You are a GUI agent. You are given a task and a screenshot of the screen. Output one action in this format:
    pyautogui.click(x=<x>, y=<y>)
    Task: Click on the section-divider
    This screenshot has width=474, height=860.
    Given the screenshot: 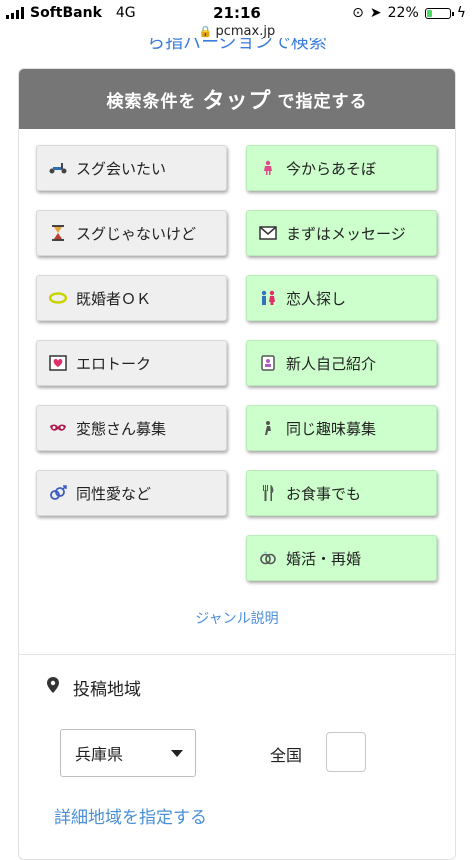 What is the action you would take?
    pyautogui.click(x=237, y=654)
    